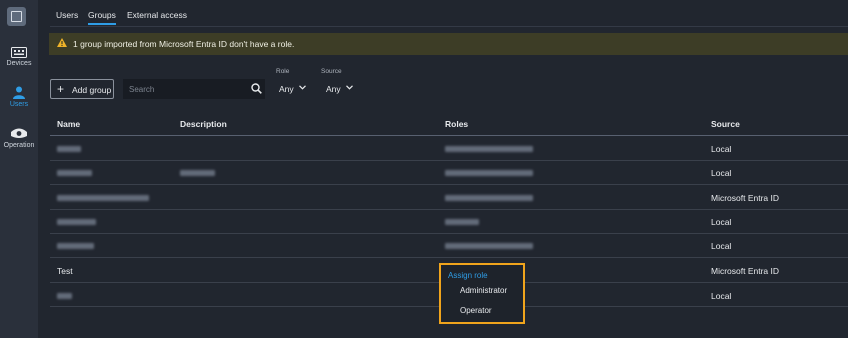 Image resolution: width=848 pixels, height=338 pixels. What do you see at coordinates (283, 71) in the screenshot?
I see `role-filter-label: Role` at bounding box center [283, 71].